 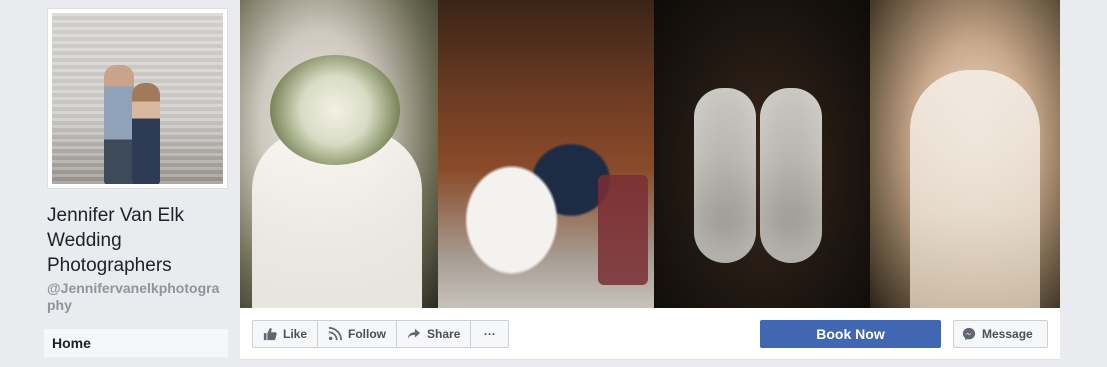 I want to click on thumbs-up-icon, so click(x=270, y=334).